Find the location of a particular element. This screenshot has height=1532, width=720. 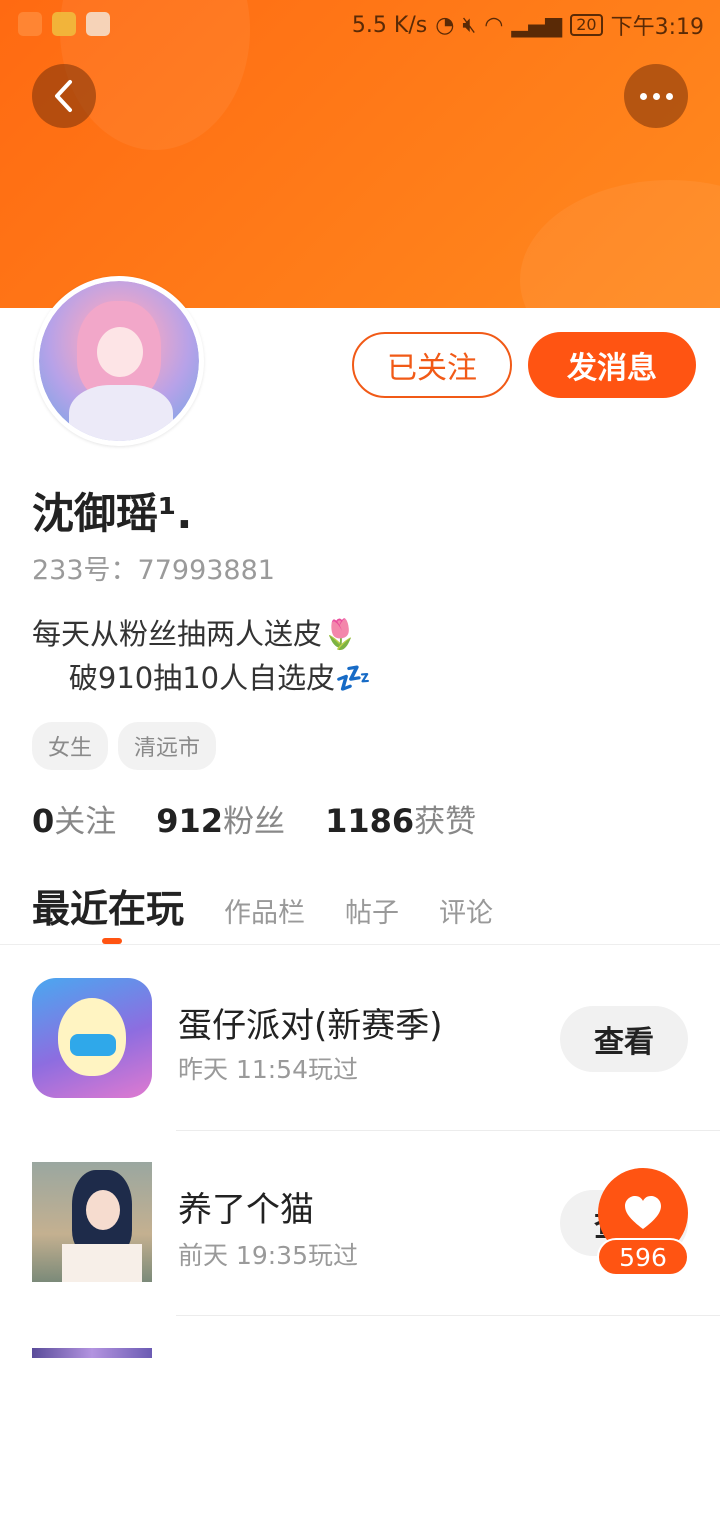

list-item is located at coordinates (360, 1440).